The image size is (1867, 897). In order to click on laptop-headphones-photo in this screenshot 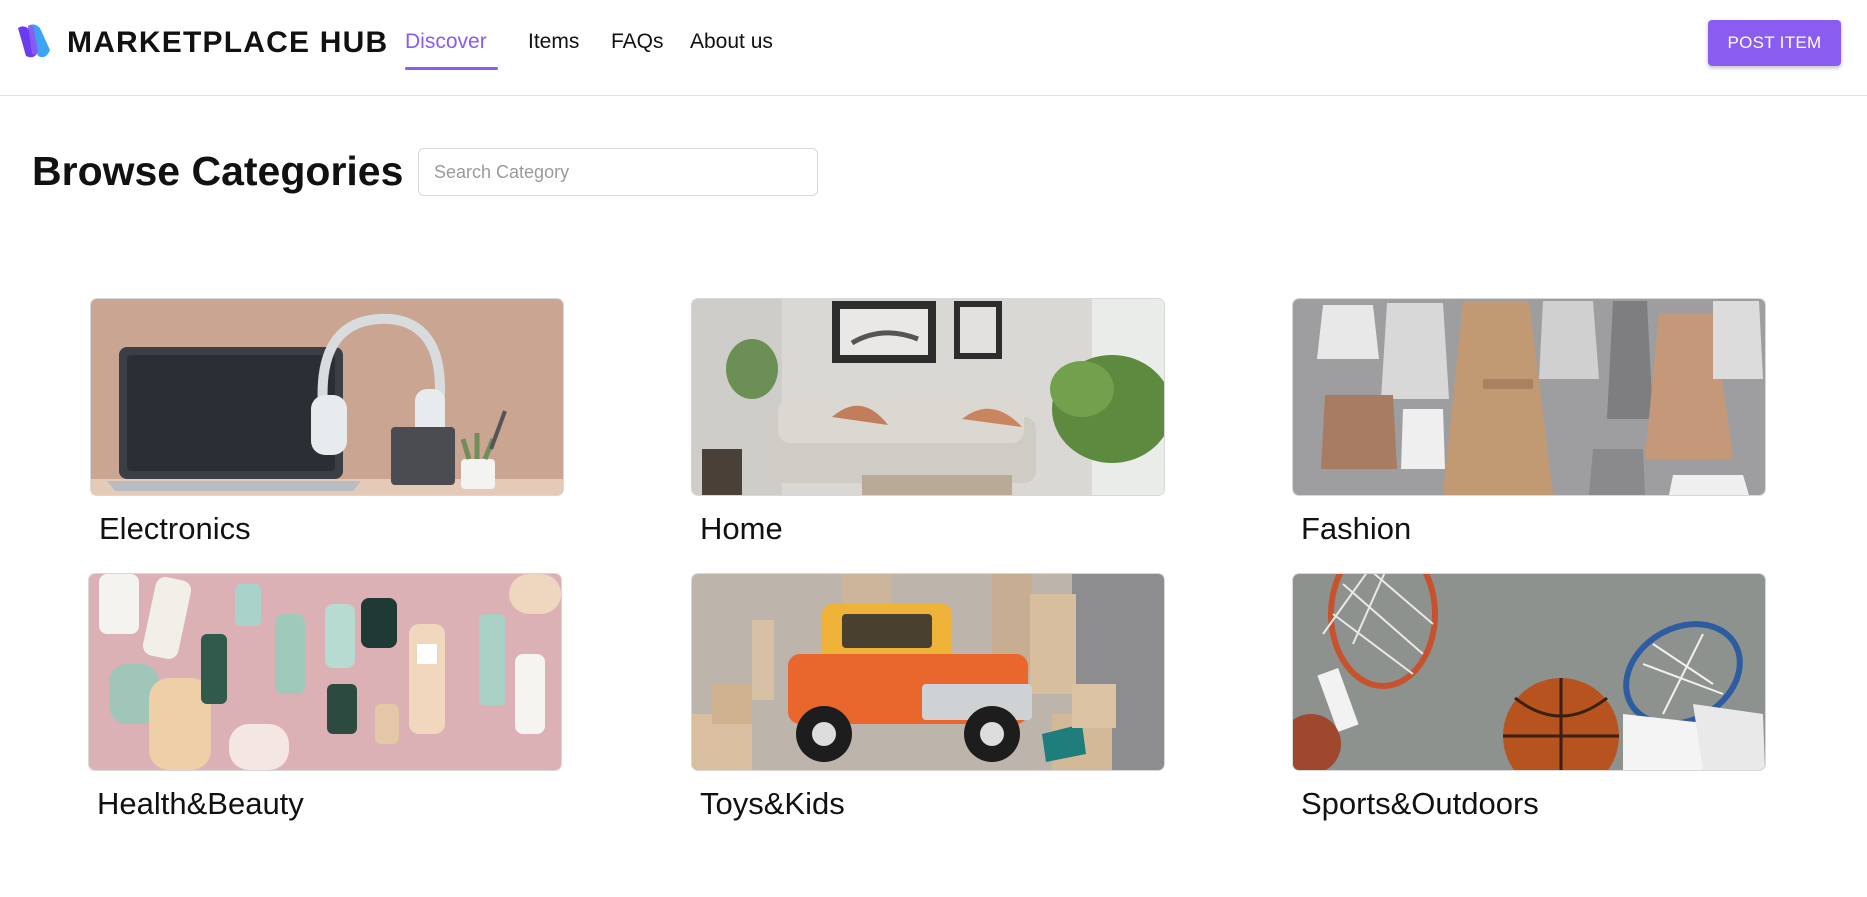, I will do `click(327, 397)`.